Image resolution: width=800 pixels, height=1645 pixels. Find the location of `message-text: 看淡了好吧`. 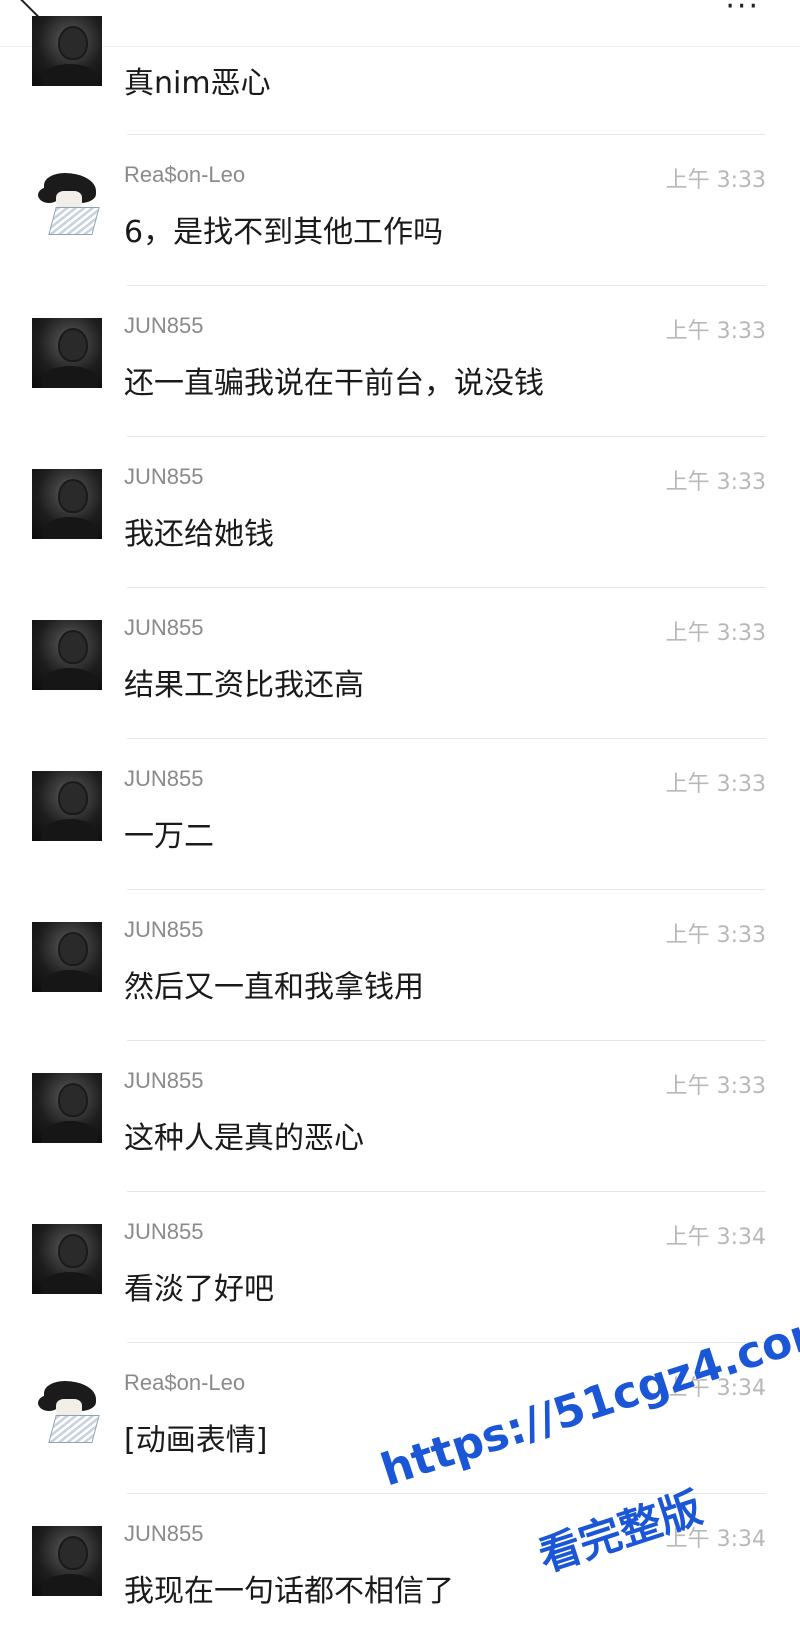

message-text: 看淡了好吧 is located at coordinates (199, 1289).